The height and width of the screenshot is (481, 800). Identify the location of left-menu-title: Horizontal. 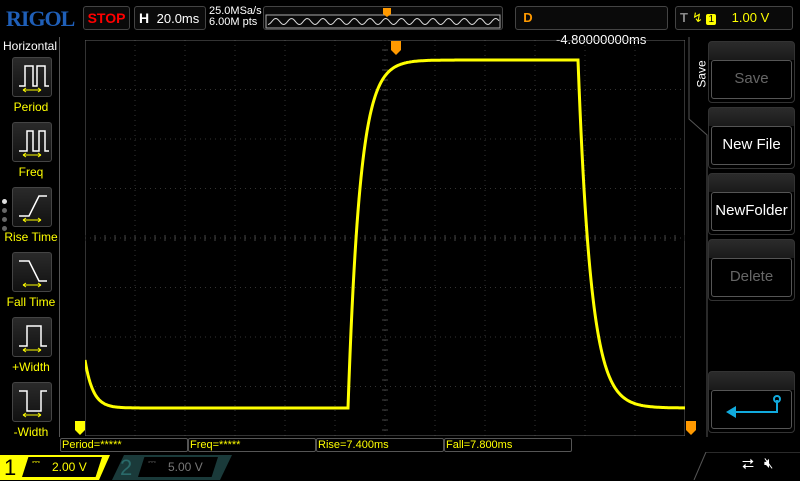
(30, 46).